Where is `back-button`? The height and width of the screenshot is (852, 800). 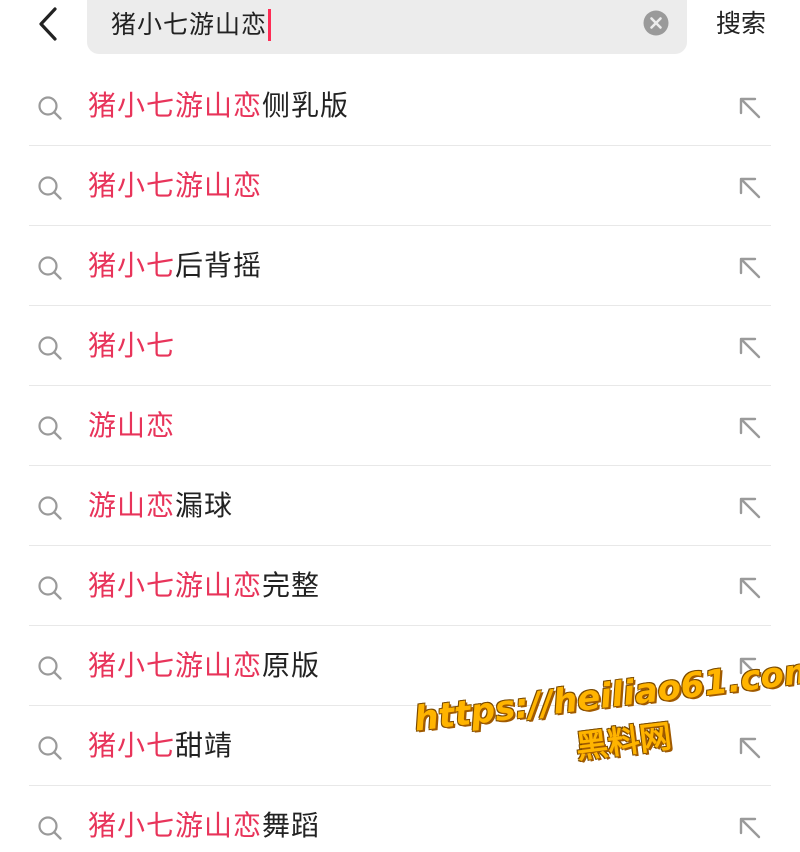
back-button is located at coordinates (48, 24).